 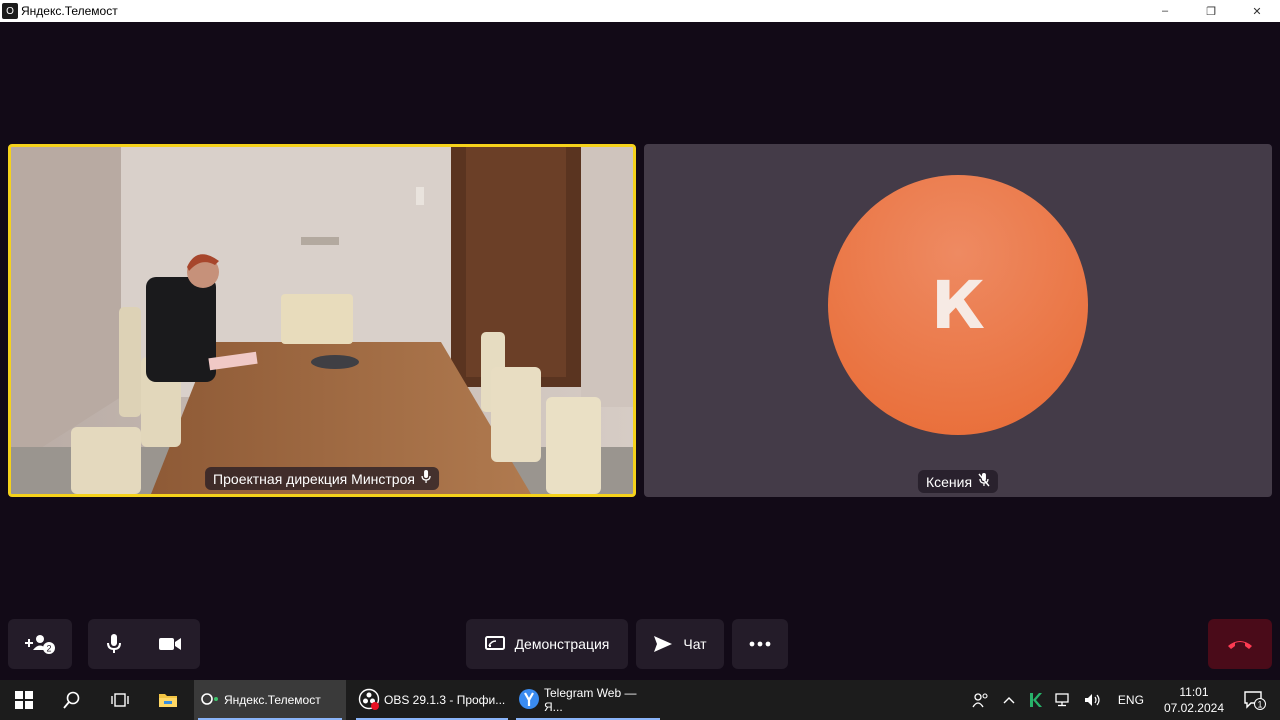 I want to click on windows-logo-icon, so click(x=24, y=700).